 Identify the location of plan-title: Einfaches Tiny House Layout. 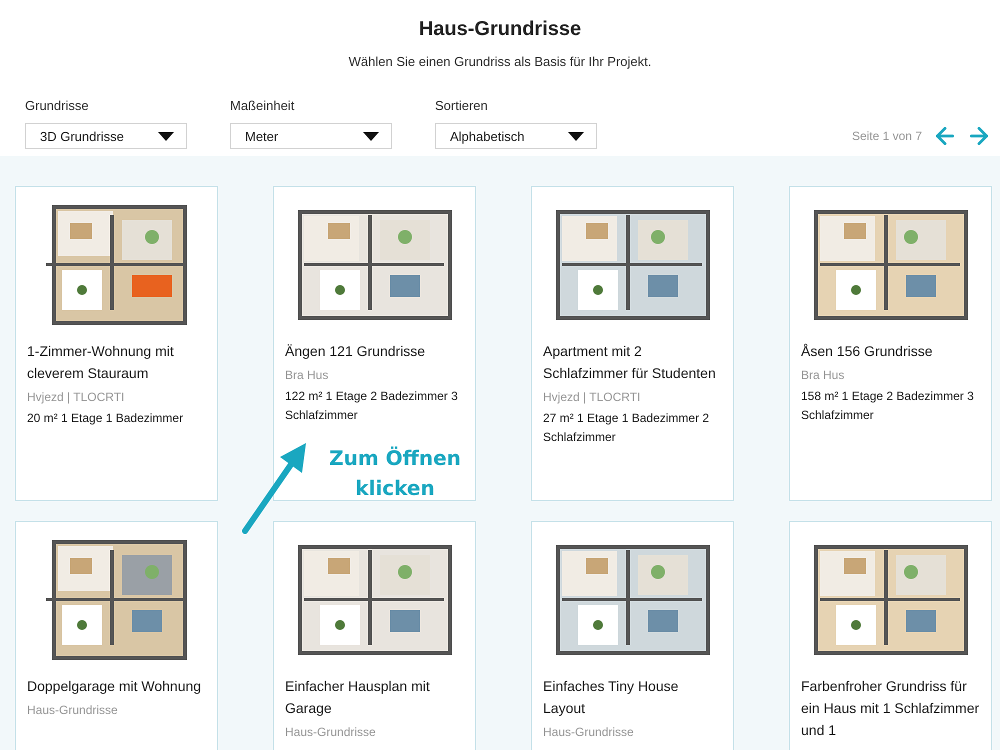
(611, 697).